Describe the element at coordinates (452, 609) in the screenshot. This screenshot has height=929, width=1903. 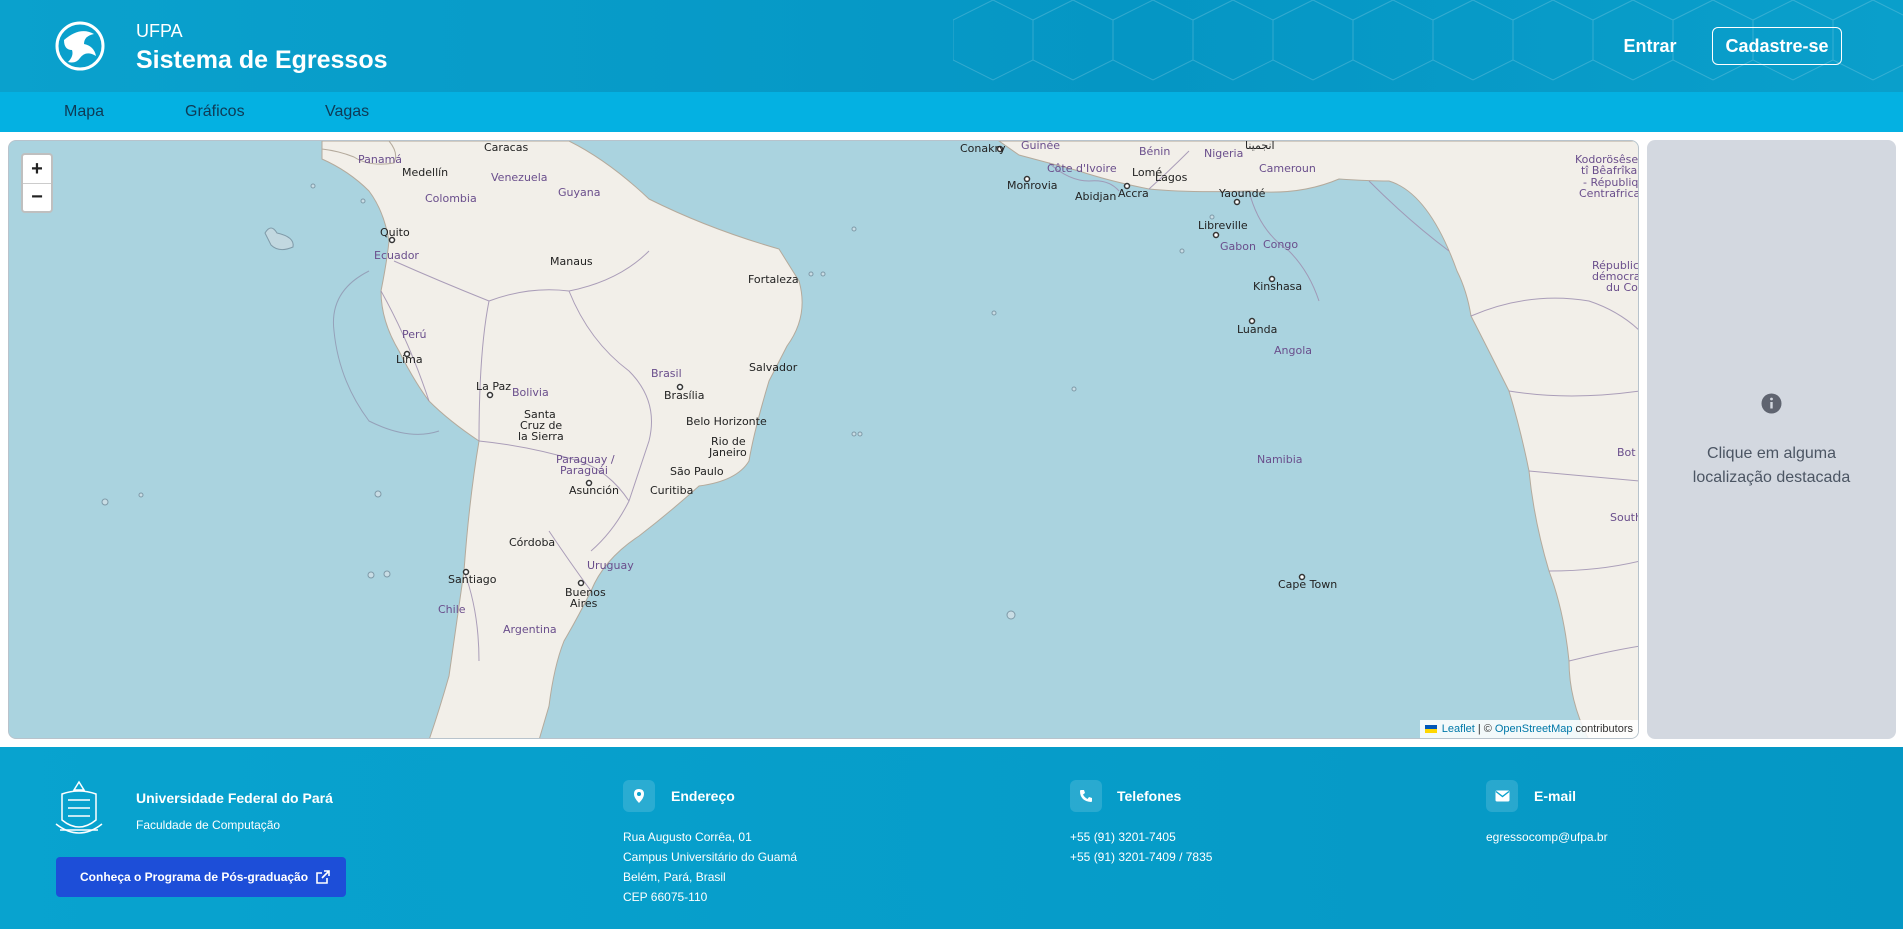
I see `label-chile: Chile` at that location.